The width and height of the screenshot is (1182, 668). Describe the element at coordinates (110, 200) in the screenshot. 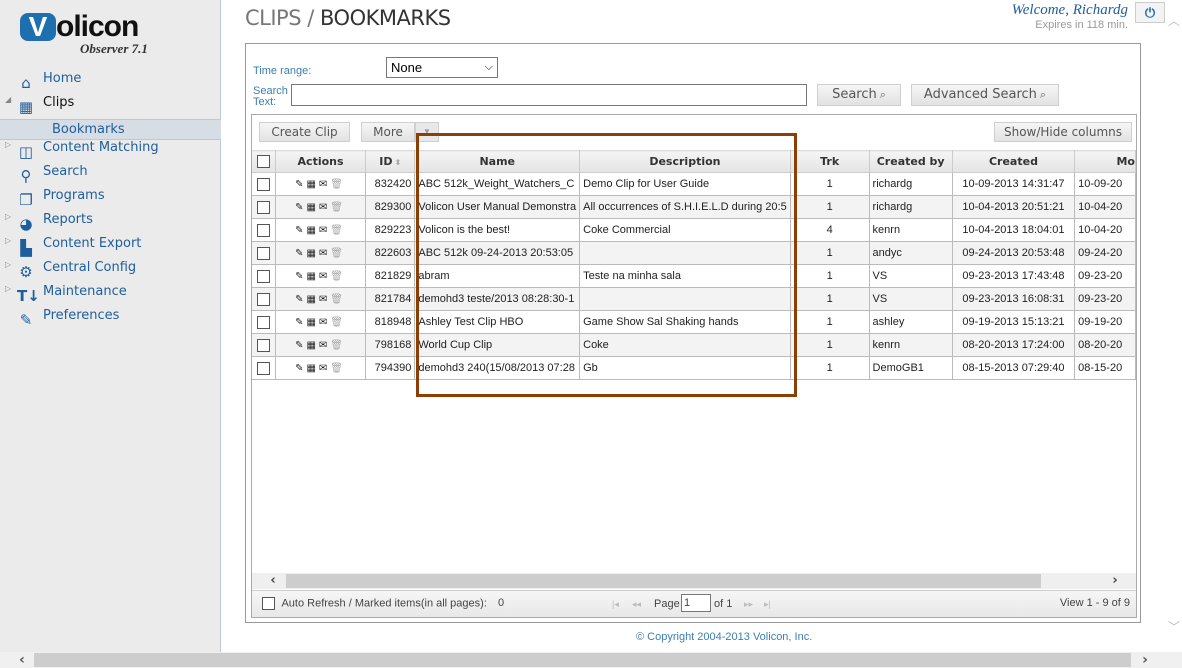

I see `sidebar-item-programs: ❐ Programs` at that location.